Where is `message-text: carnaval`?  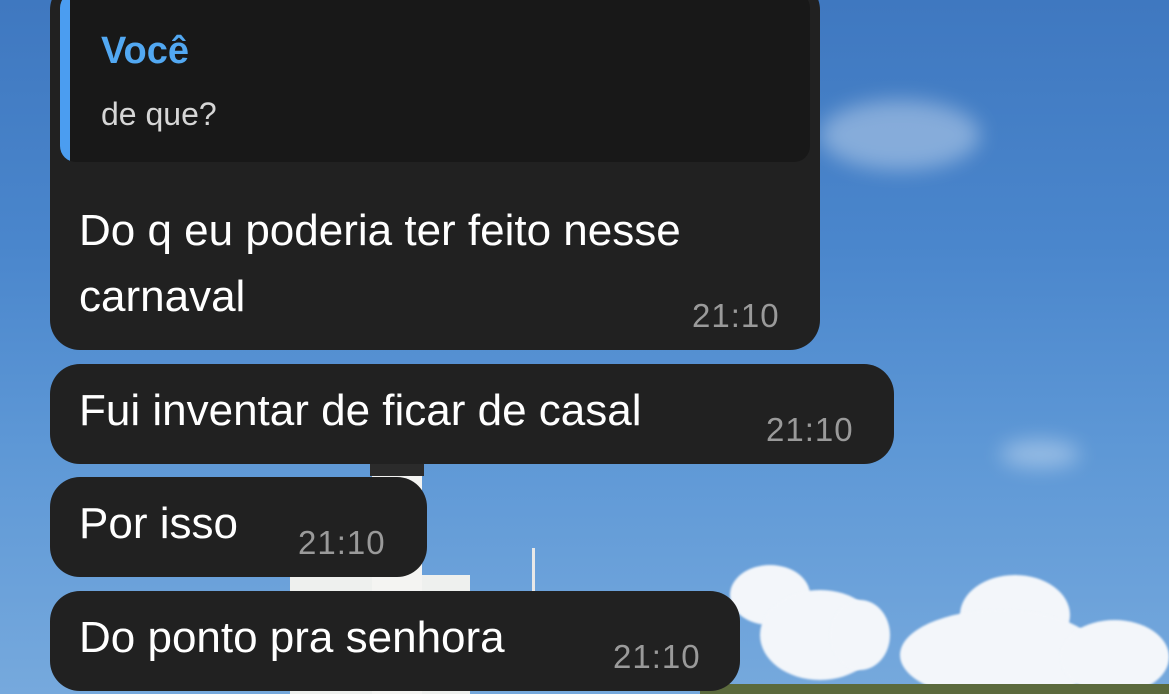 message-text: carnaval is located at coordinates (162, 296).